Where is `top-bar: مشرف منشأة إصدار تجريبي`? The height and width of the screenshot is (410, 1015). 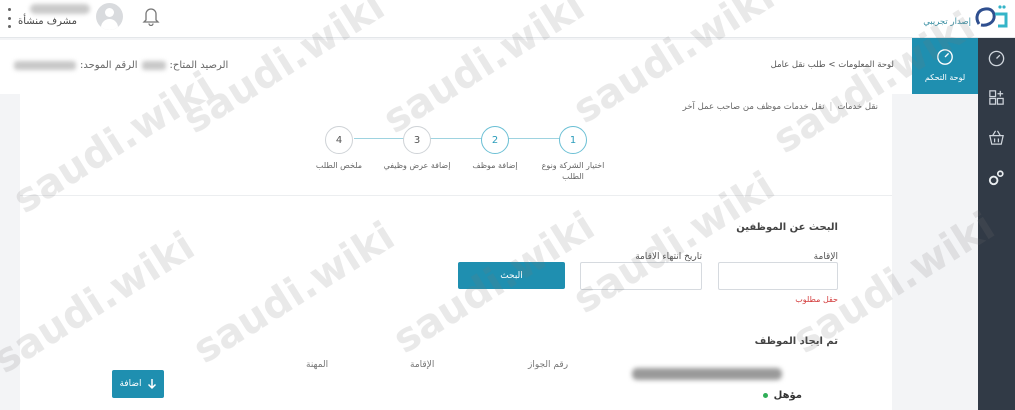 top-bar: مشرف منشأة إصدار تجريبي is located at coordinates (507, 19).